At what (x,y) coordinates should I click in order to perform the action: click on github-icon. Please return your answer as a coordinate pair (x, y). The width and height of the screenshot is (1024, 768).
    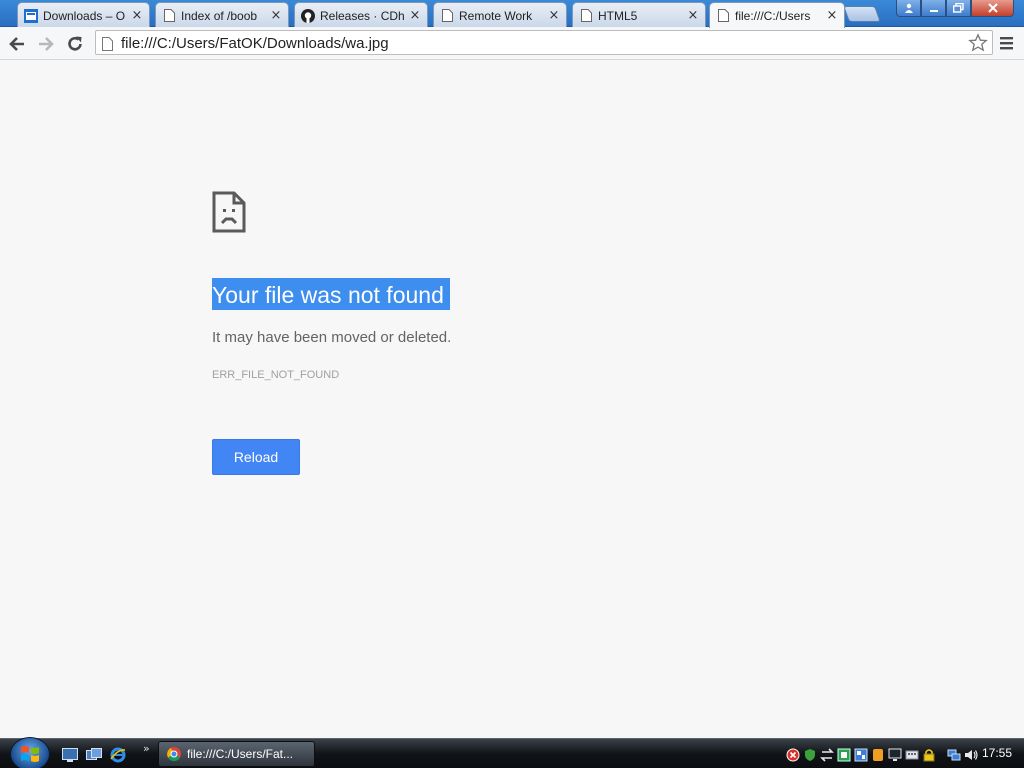
    Looking at the image, I should click on (308, 15).